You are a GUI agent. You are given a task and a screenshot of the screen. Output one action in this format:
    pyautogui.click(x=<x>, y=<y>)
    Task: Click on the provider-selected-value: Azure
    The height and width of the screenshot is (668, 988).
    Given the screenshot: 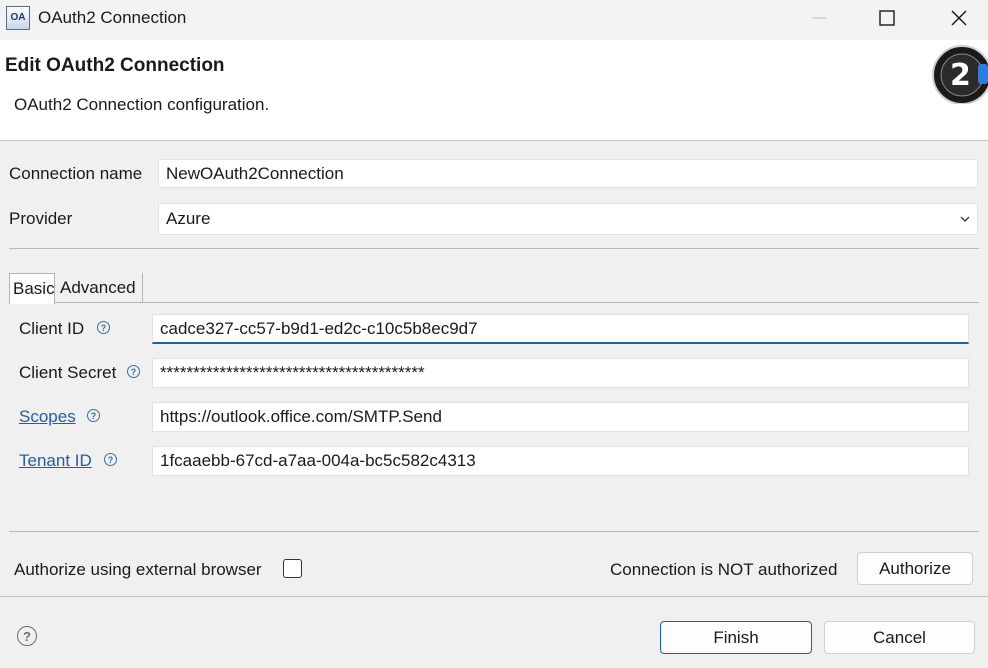 What is the action you would take?
    pyautogui.click(x=188, y=218)
    